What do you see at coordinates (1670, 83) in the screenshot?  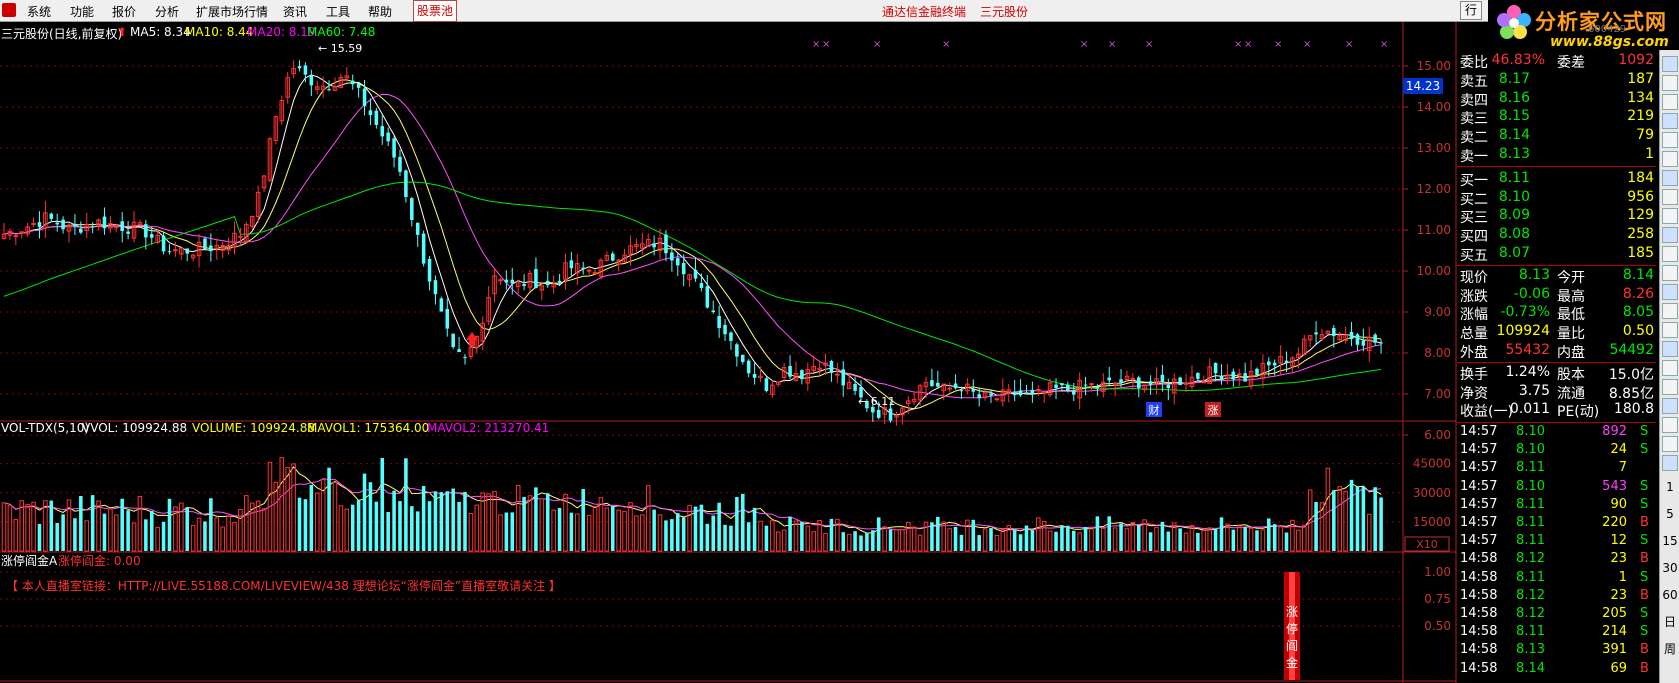 I see `arrow-down-icon` at bounding box center [1670, 83].